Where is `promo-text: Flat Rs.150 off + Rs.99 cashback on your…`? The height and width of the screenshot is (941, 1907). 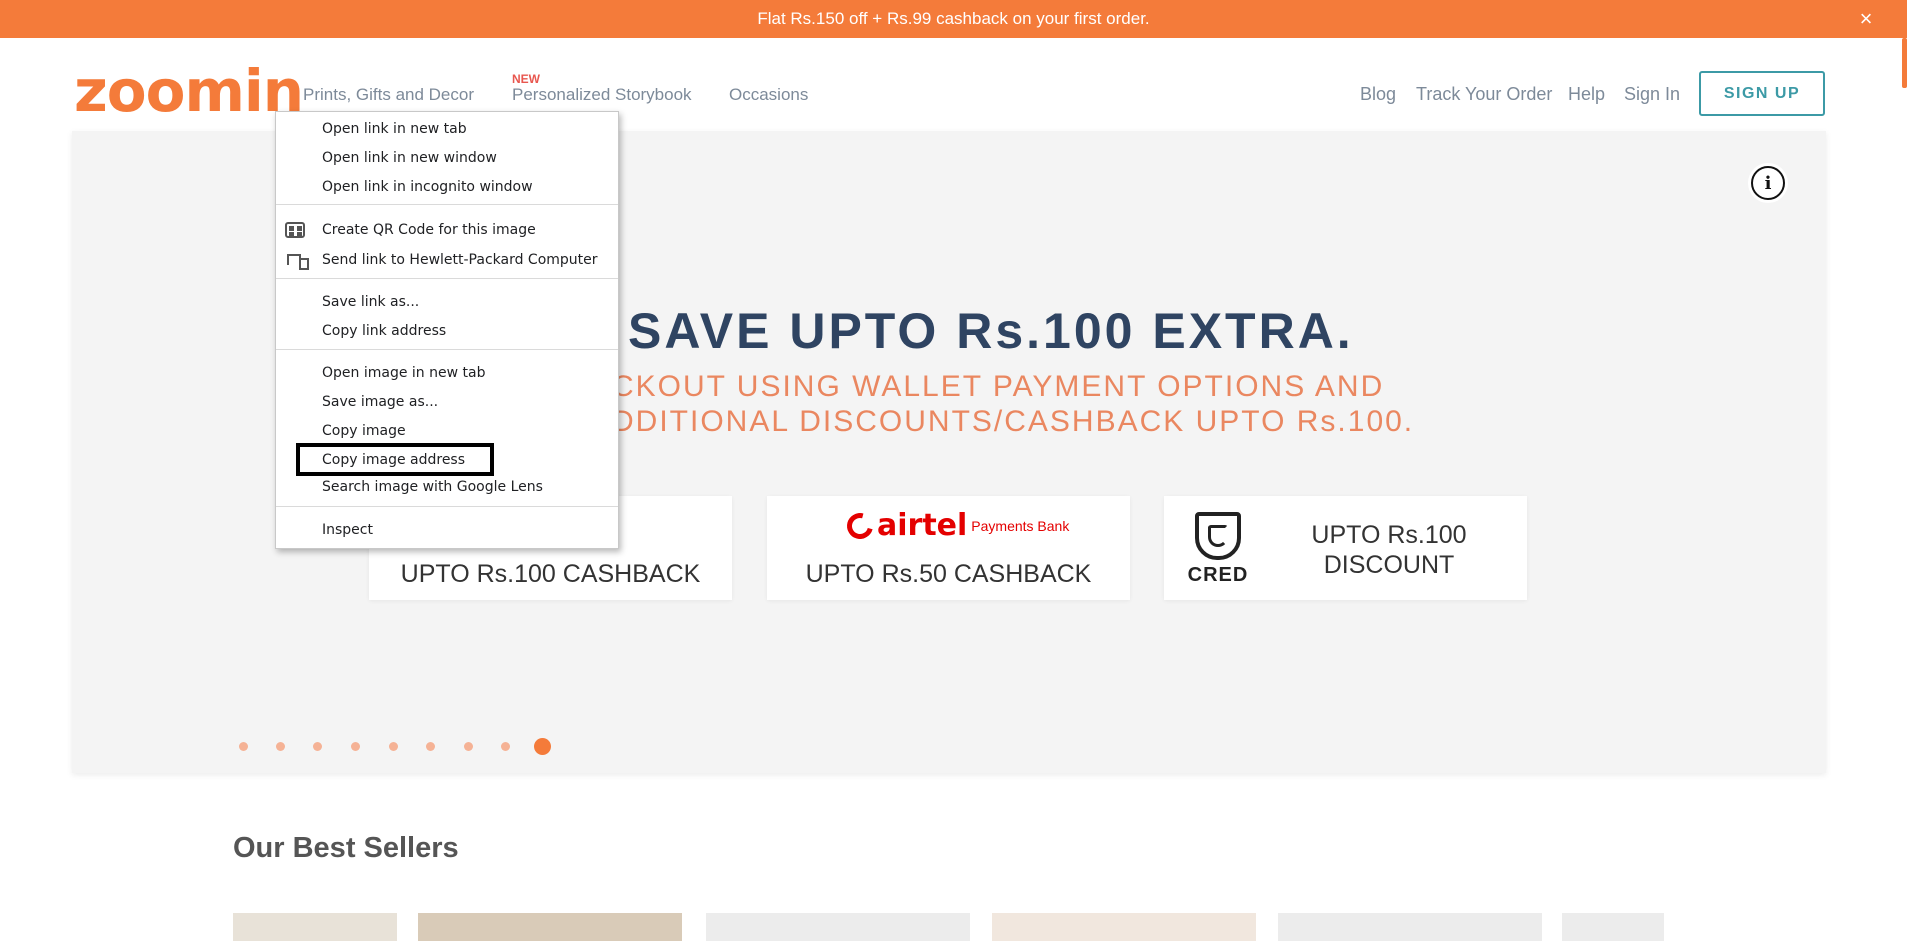
promo-text: Flat Rs.150 off + Rs.99 cashback on your… is located at coordinates (953, 18).